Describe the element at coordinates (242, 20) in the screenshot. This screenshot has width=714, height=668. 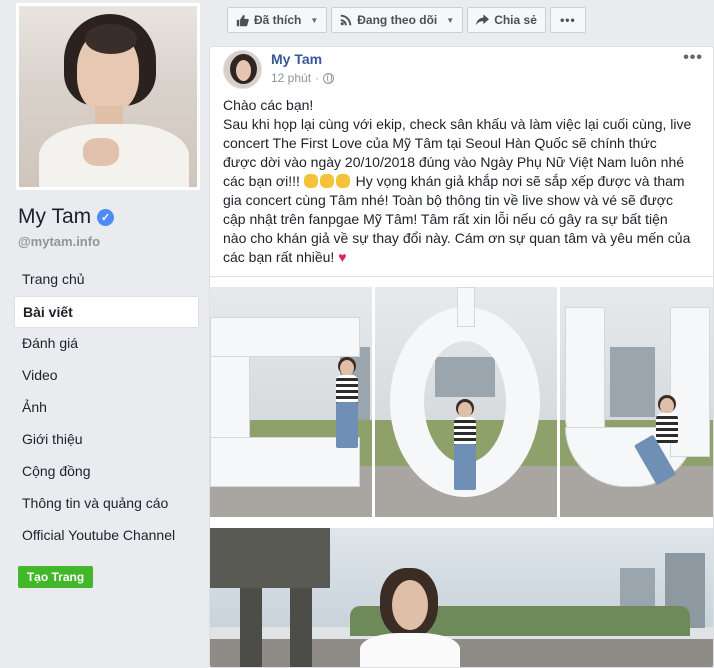
I see `thumbs-up-icon` at that location.